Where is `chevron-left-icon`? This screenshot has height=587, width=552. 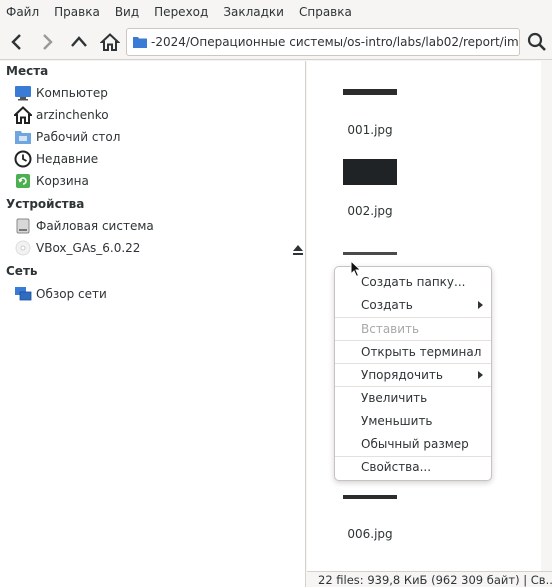
chevron-left-icon is located at coordinates (16, 42).